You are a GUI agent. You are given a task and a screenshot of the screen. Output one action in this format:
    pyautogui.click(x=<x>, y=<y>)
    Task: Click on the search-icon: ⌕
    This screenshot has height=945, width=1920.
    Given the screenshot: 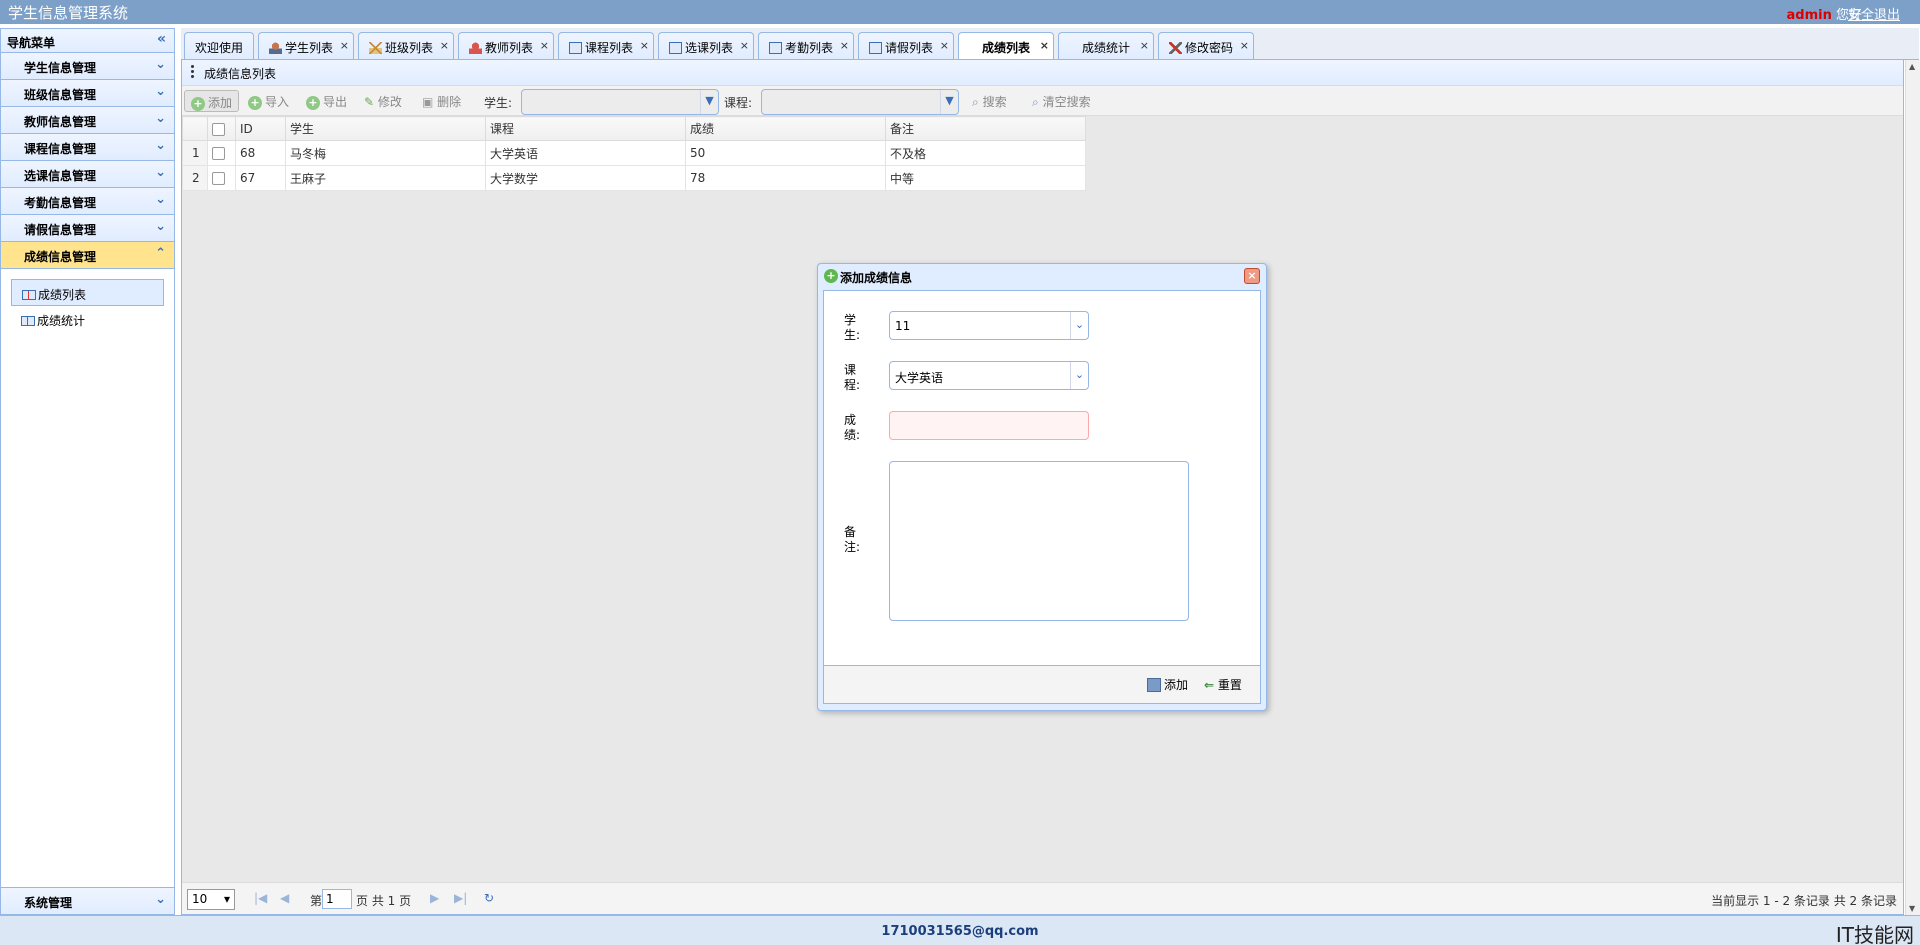 What is the action you would take?
    pyautogui.click(x=975, y=102)
    